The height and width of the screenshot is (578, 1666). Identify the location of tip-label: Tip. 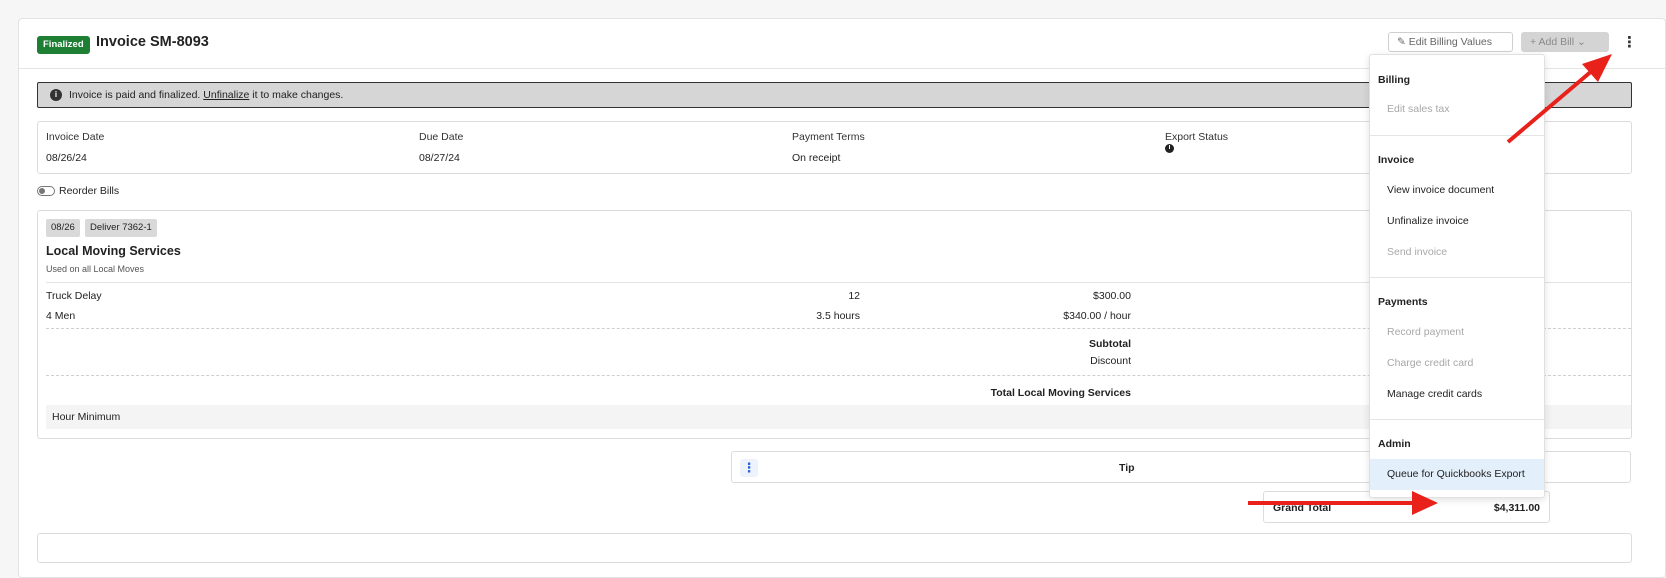
(1127, 468).